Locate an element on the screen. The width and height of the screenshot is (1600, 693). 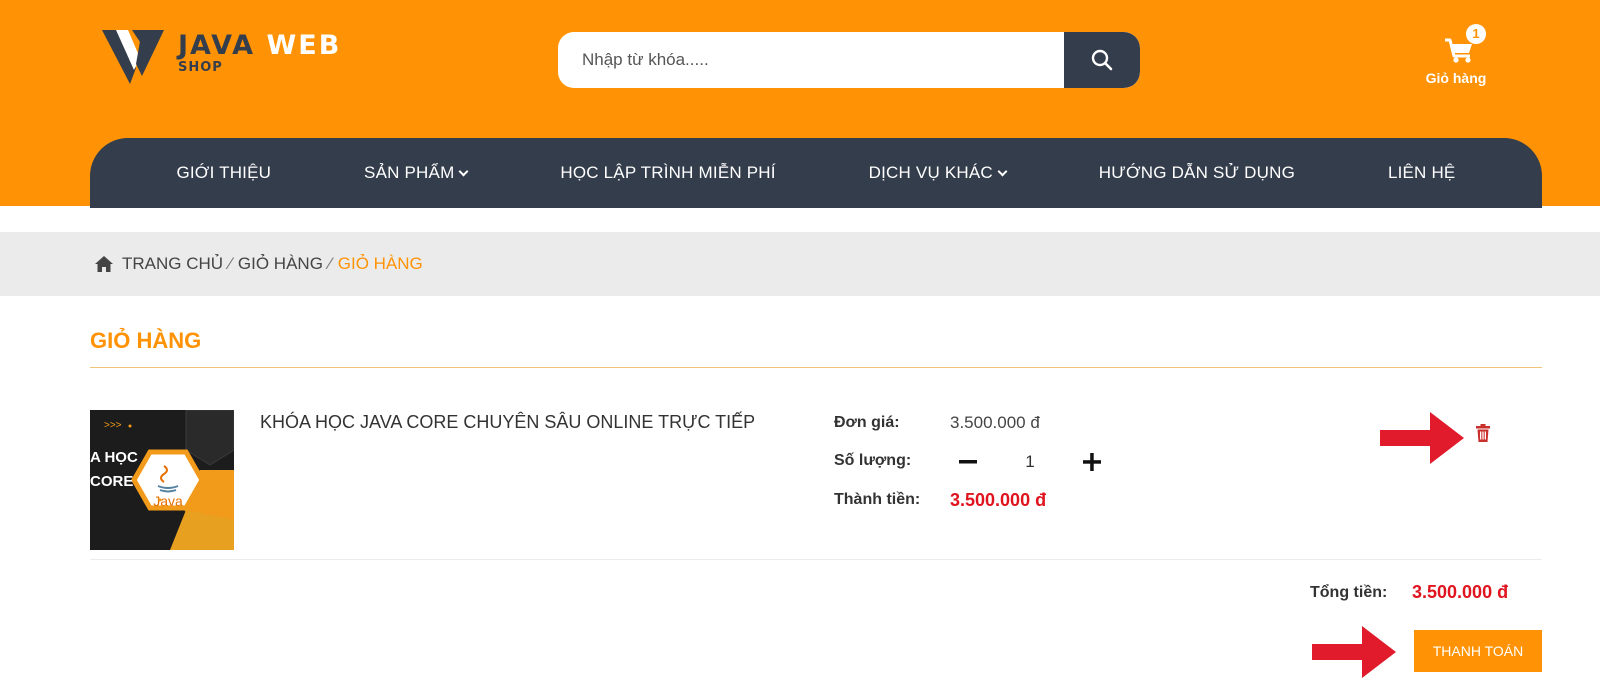
plus-icon is located at coordinates (1092, 462).